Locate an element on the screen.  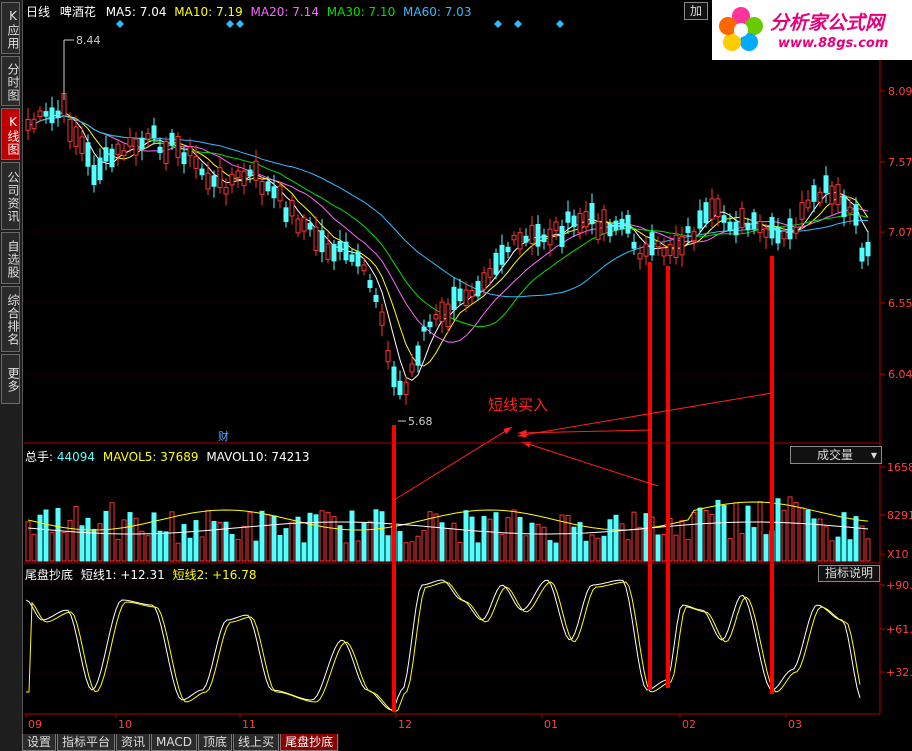
volume-indicator-select: 成交量 ▾ is located at coordinates (836, 455).